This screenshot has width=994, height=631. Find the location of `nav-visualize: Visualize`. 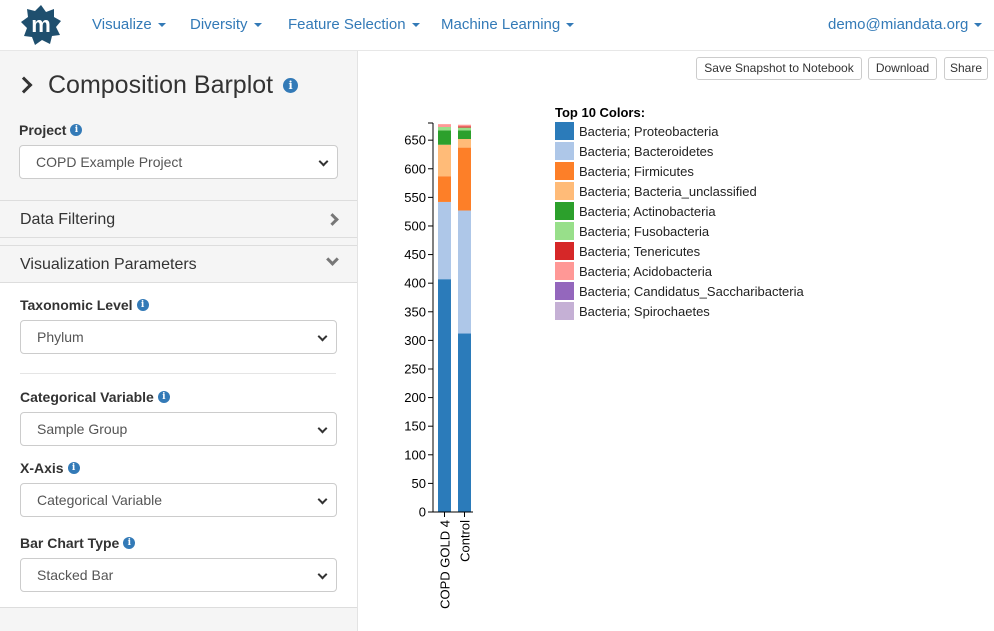

nav-visualize: Visualize is located at coordinates (129, 24).